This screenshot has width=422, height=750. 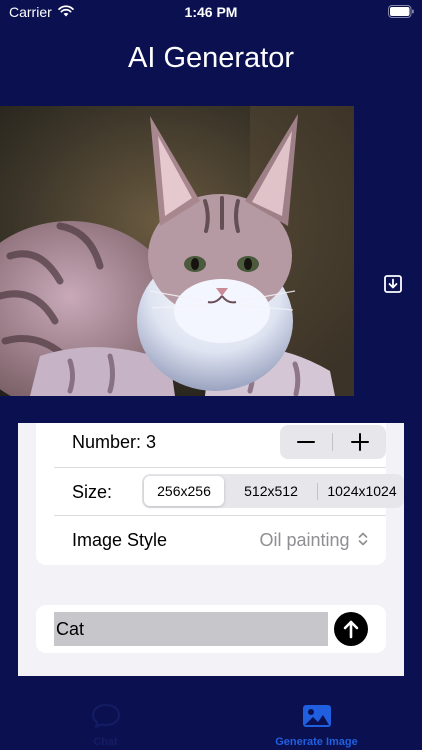 I want to click on prompt-card, so click(x=211, y=629).